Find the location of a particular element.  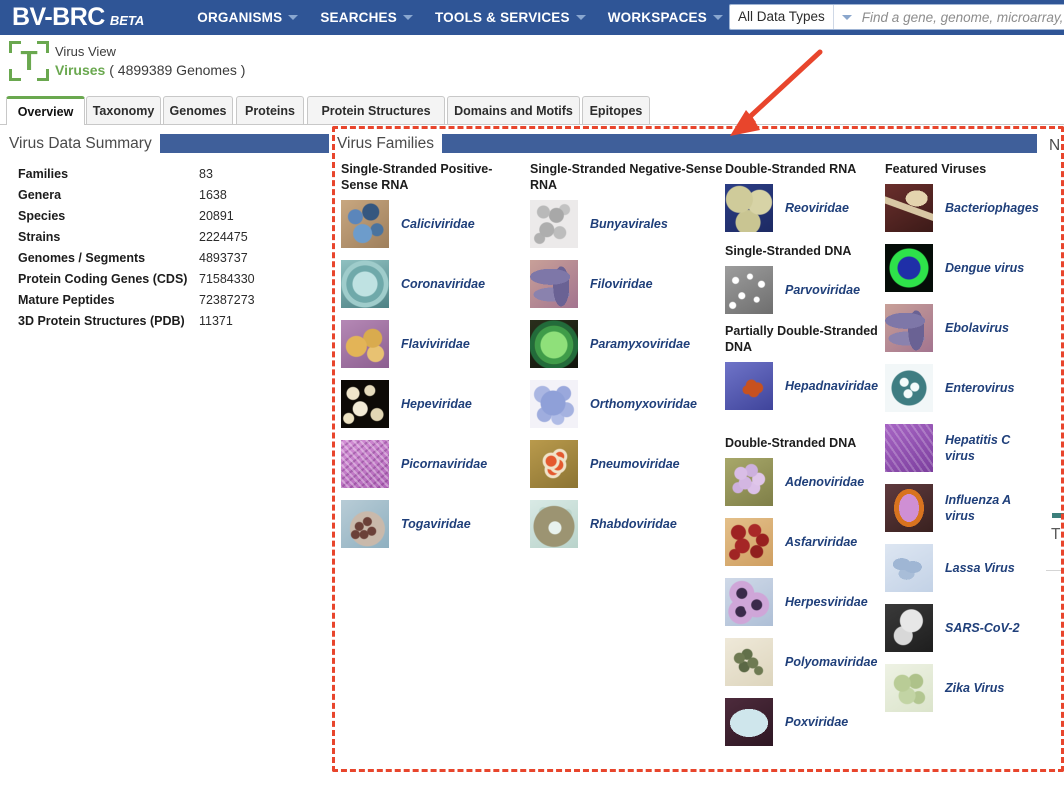

picornaviridae-thumbnail is located at coordinates (365, 464).